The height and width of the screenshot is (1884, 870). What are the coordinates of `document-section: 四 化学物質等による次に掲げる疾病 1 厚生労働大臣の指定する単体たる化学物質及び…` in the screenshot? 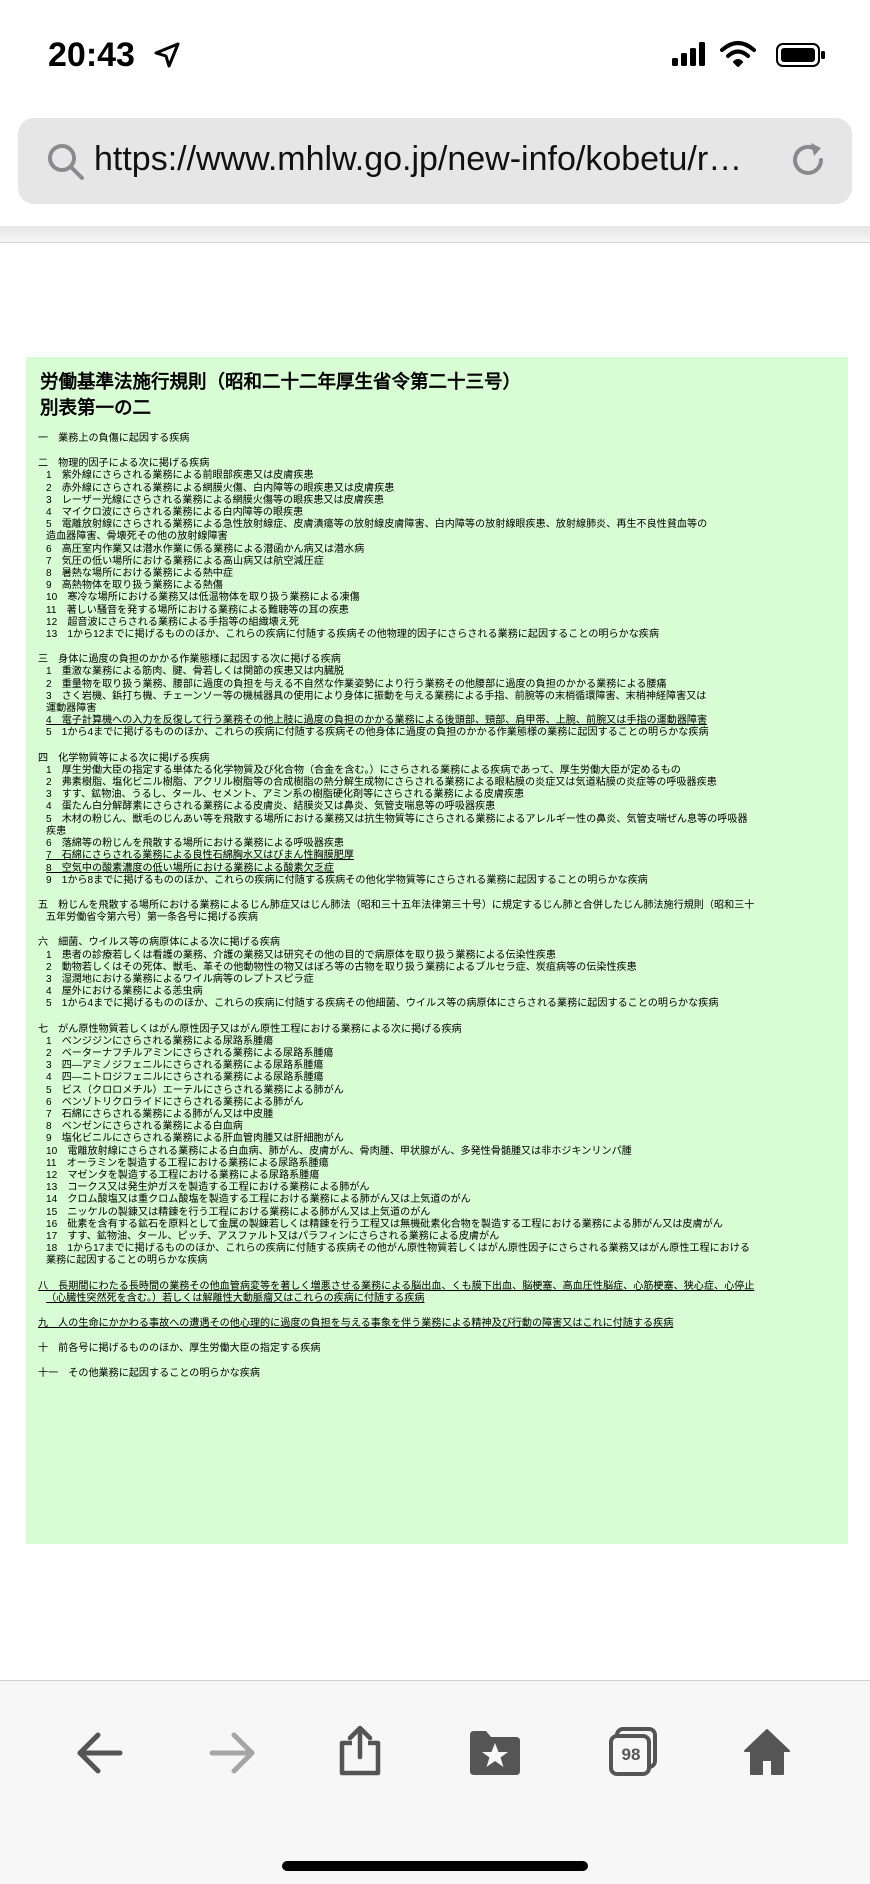 It's located at (437, 820).